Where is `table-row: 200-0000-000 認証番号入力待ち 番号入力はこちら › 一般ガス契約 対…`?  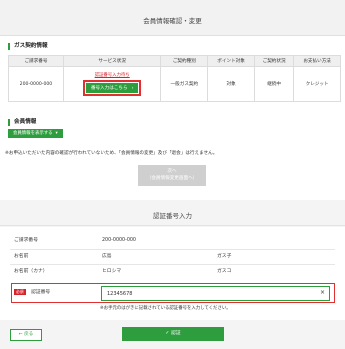 table-row: 200-0000-000 認証番号入力待ち 番号入力はこちら › 一般ガス契約 対… is located at coordinates (174, 84).